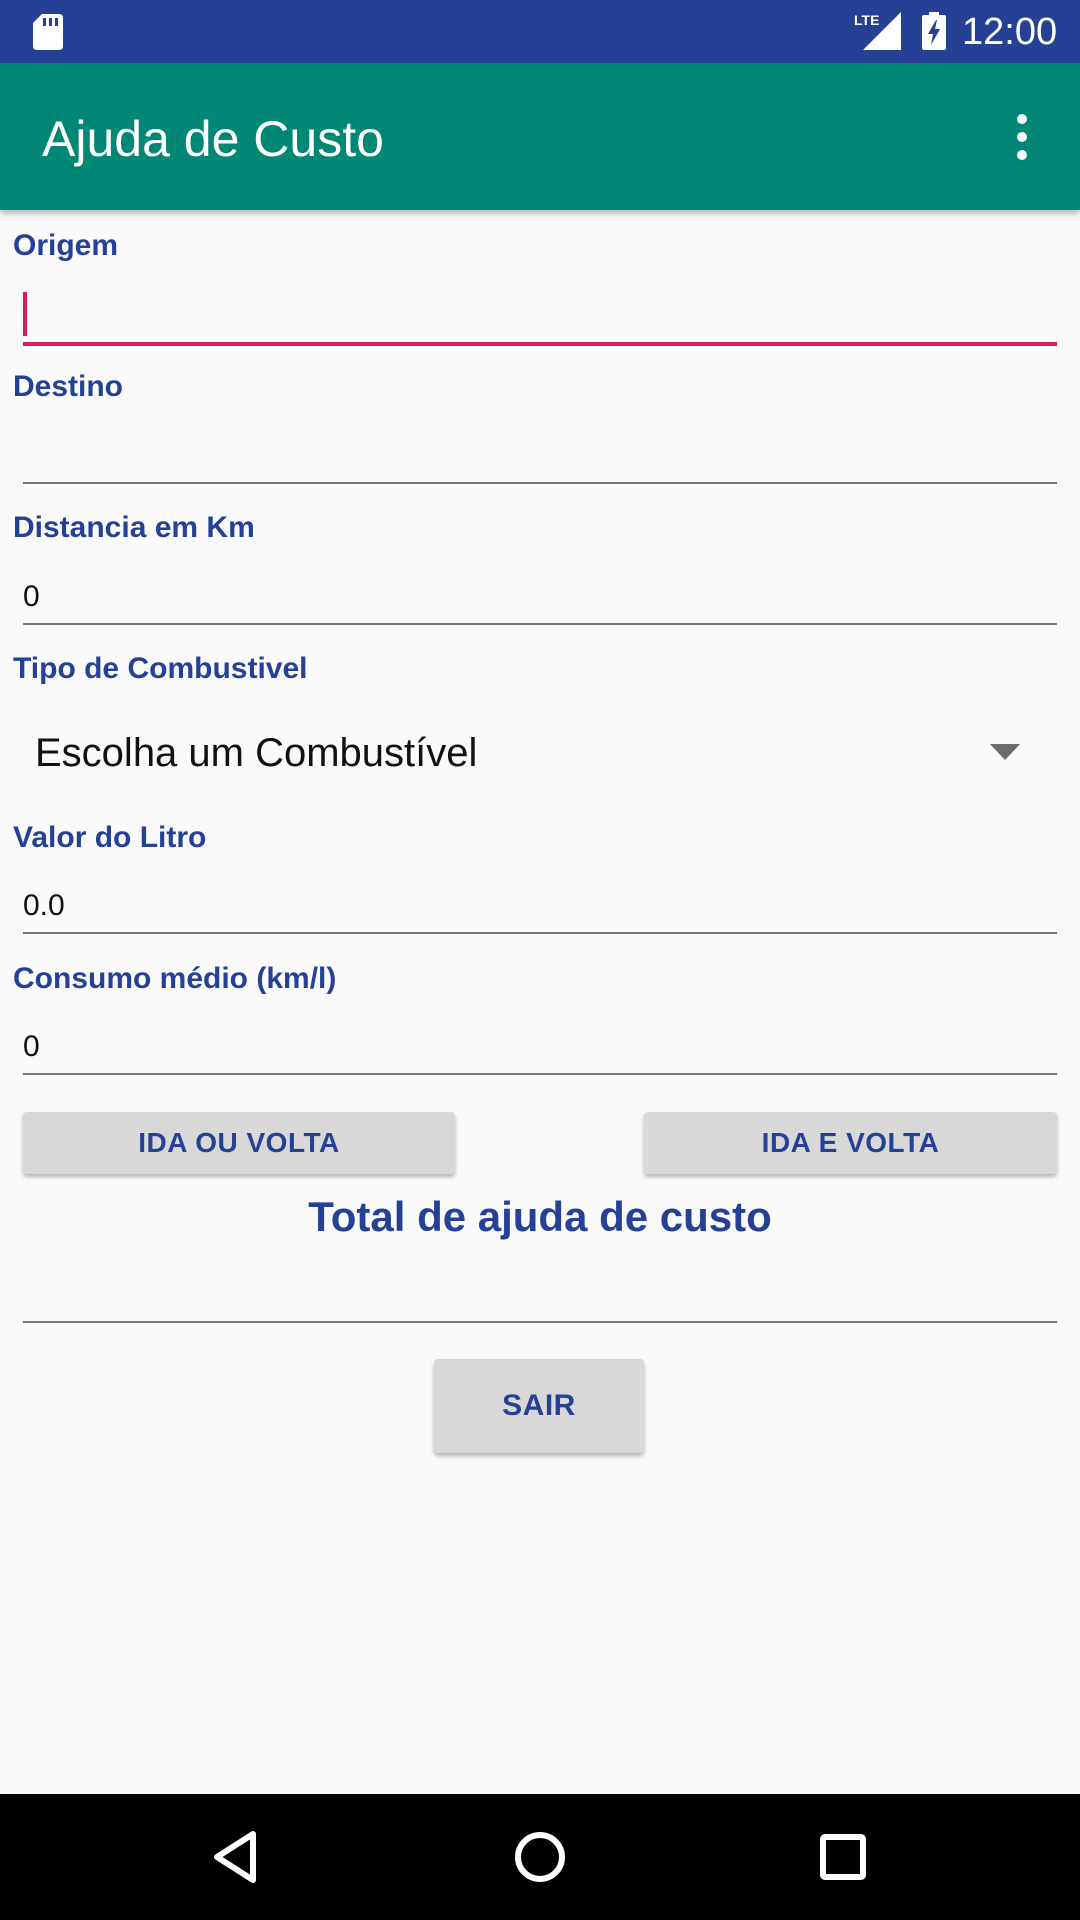 The width and height of the screenshot is (1080, 1920). I want to click on app-bar: Ajuda de Custo, so click(540, 136).